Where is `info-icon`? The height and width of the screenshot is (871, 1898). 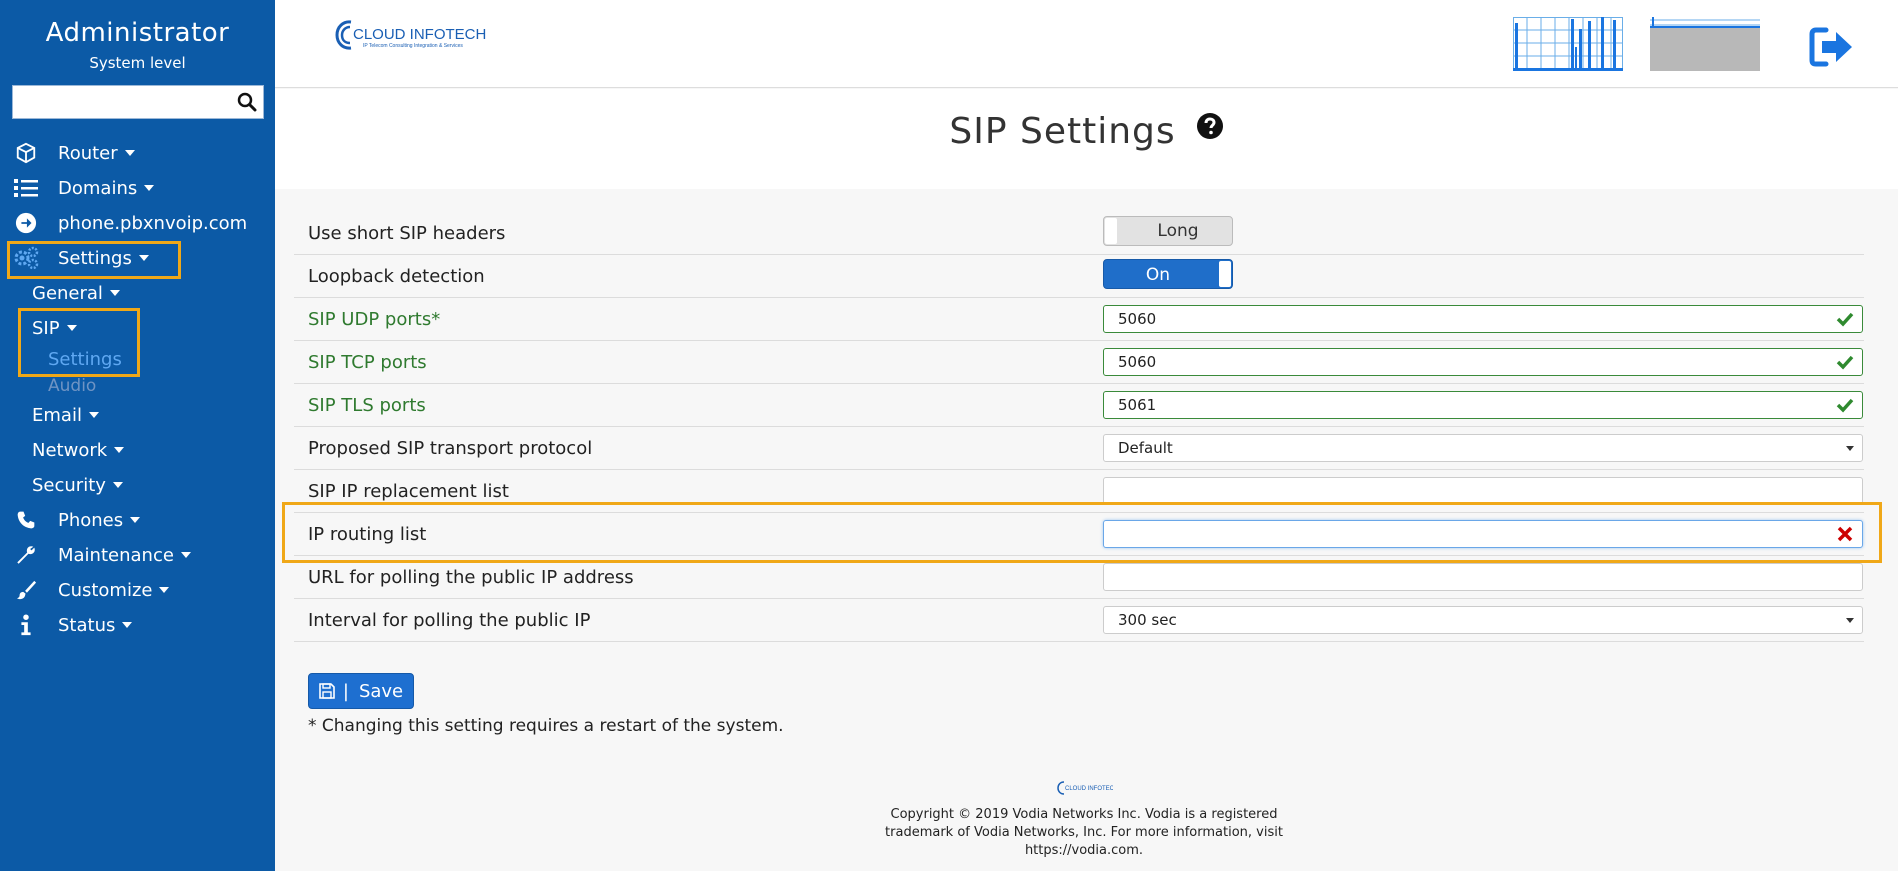 info-icon is located at coordinates (26, 625).